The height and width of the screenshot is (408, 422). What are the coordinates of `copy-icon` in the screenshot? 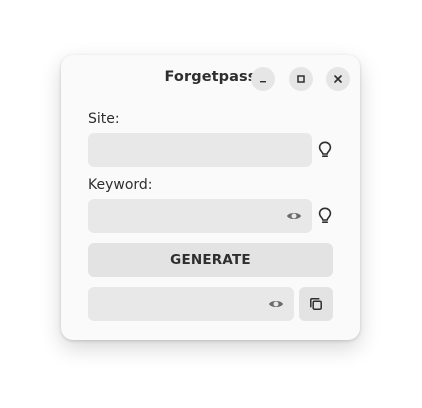 It's located at (316, 304).